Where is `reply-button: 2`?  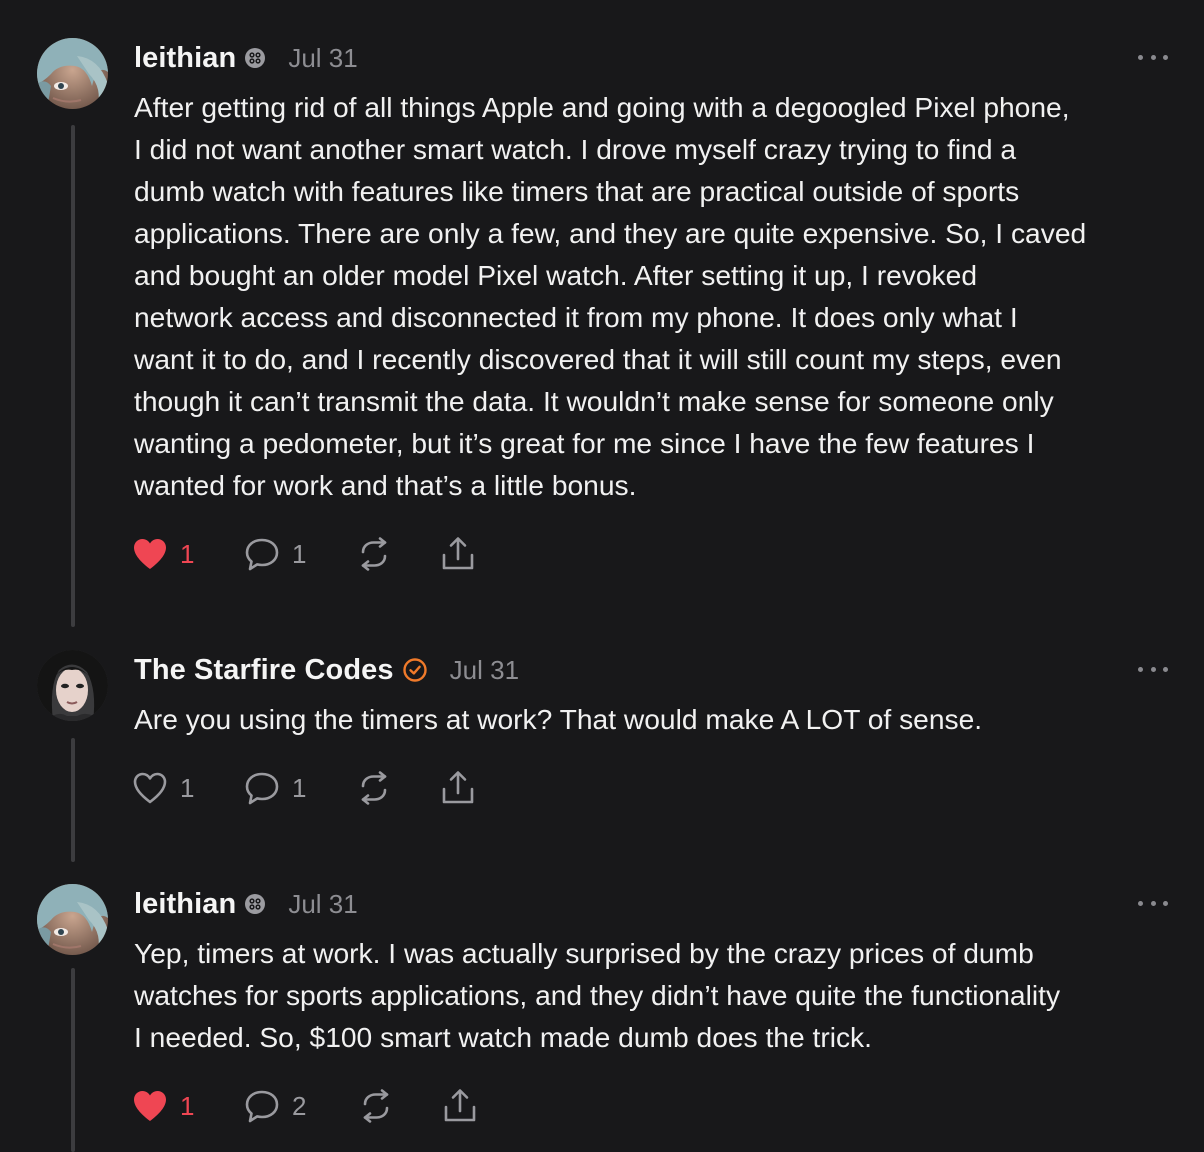
reply-button: 2 is located at coordinates (275, 1106).